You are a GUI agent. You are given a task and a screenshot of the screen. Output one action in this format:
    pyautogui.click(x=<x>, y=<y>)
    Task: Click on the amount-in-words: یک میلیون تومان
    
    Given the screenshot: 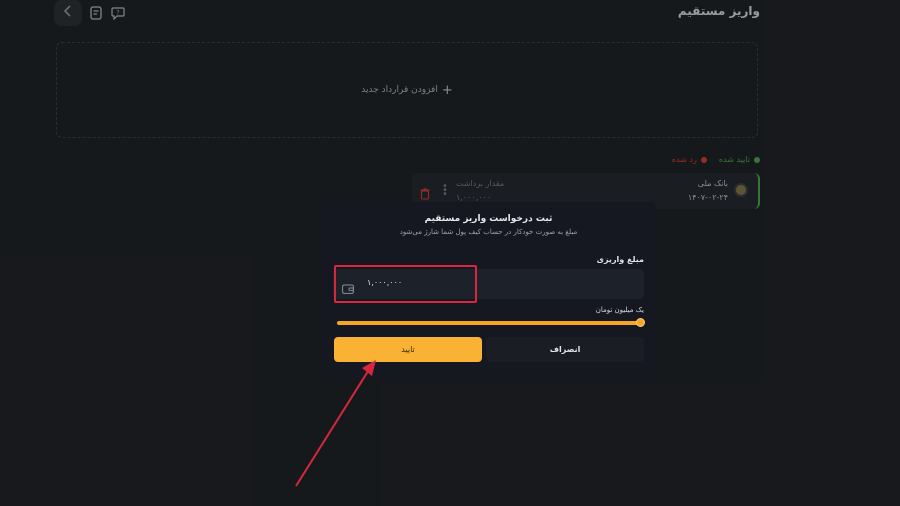 What is the action you would take?
    pyautogui.click(x=619, y=310)
    